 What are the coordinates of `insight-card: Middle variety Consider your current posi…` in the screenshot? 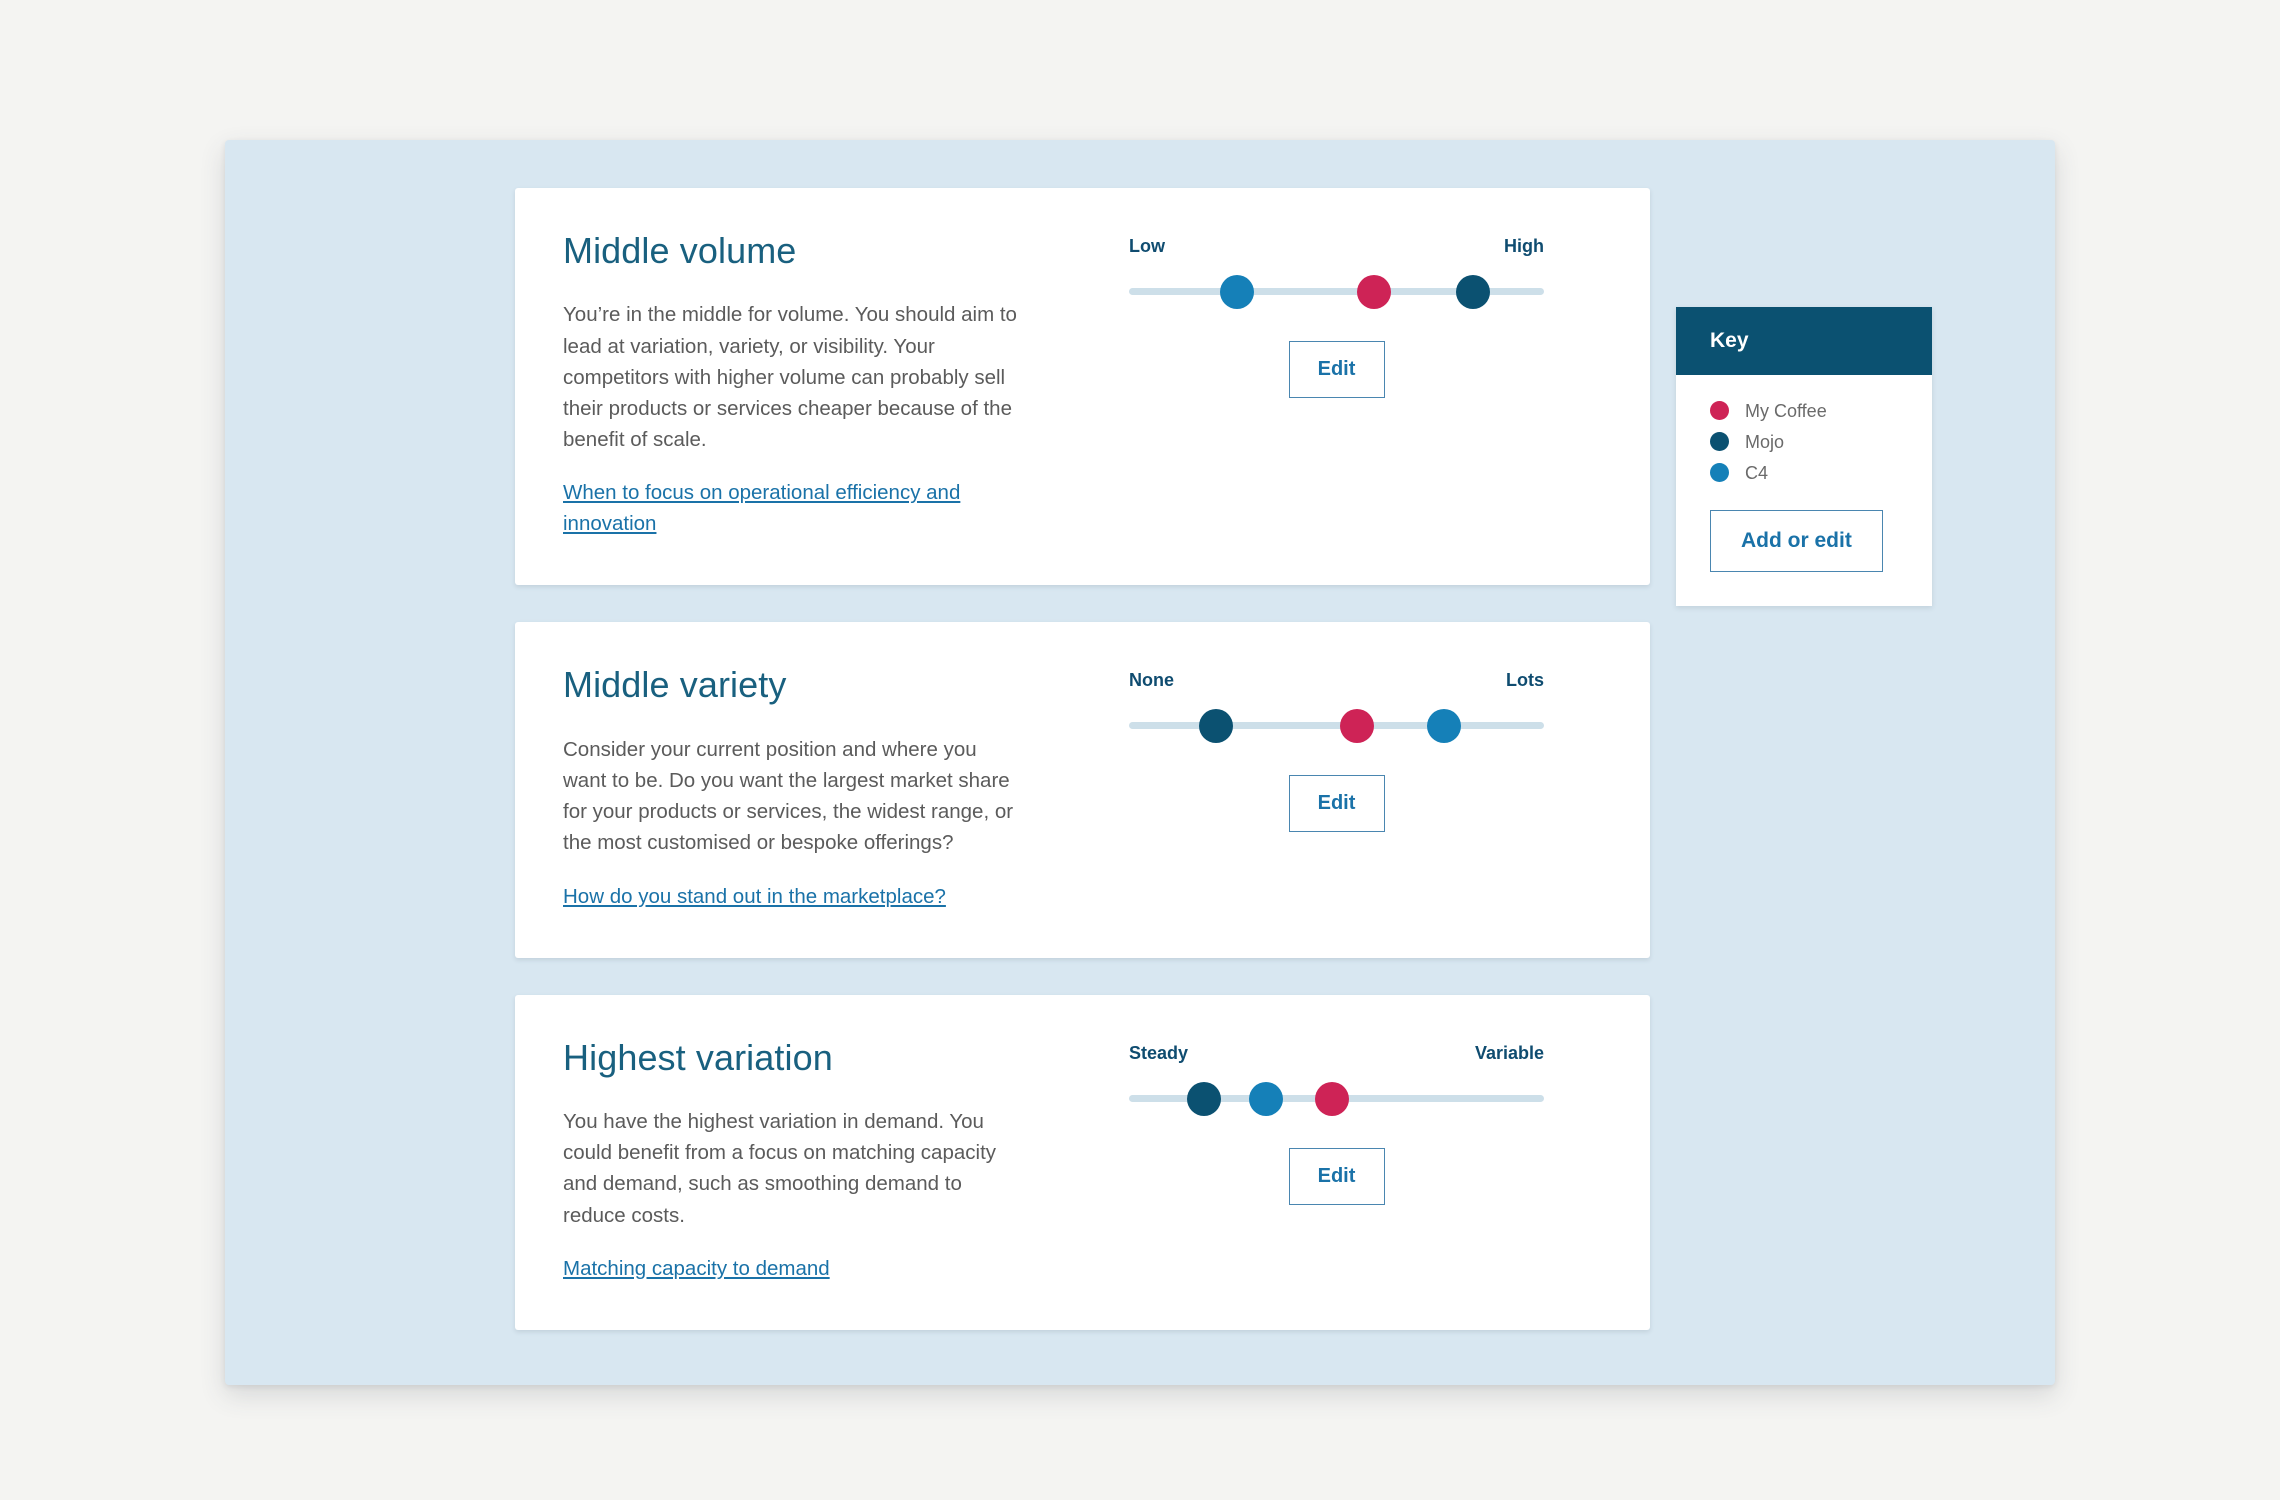 It's located at (1082, 790).